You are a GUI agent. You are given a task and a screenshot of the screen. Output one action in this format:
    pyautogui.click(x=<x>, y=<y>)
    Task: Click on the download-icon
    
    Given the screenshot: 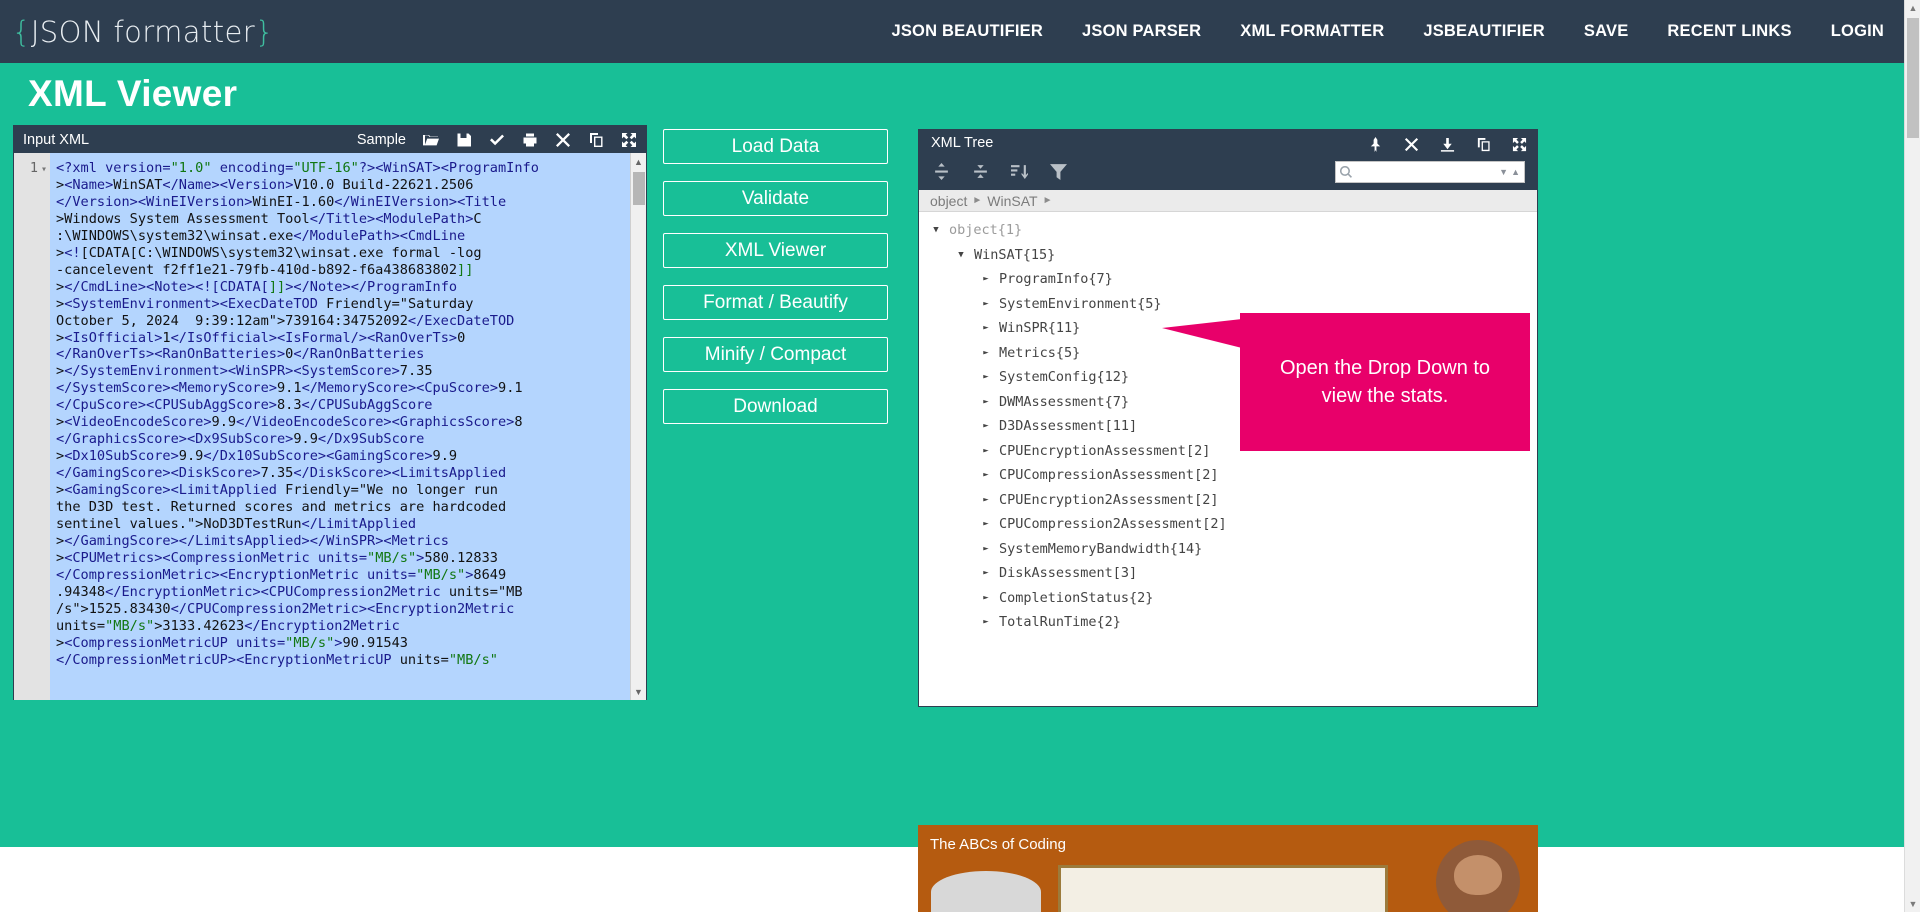 What is the action you would take?
    pyautogui.click(x=1447, y=144)
    